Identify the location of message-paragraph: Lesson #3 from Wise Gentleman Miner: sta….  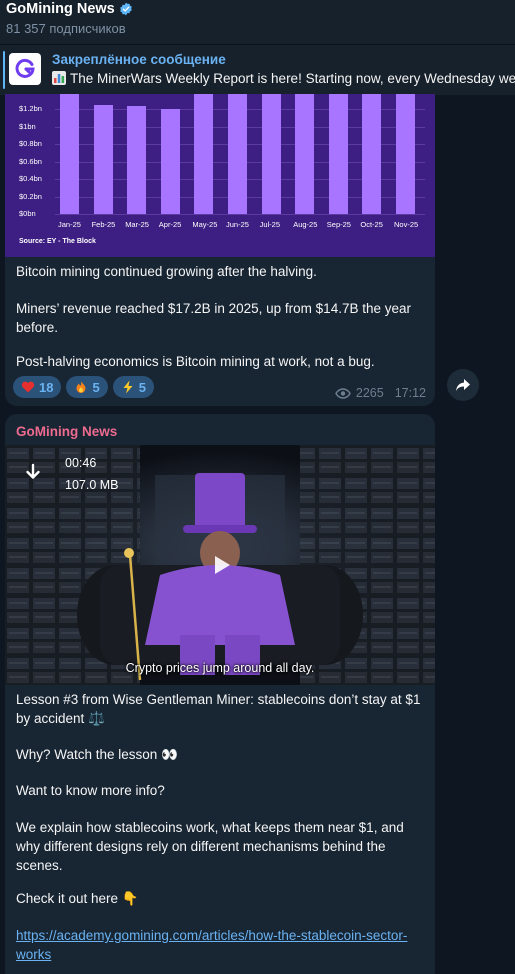
(218, 709).